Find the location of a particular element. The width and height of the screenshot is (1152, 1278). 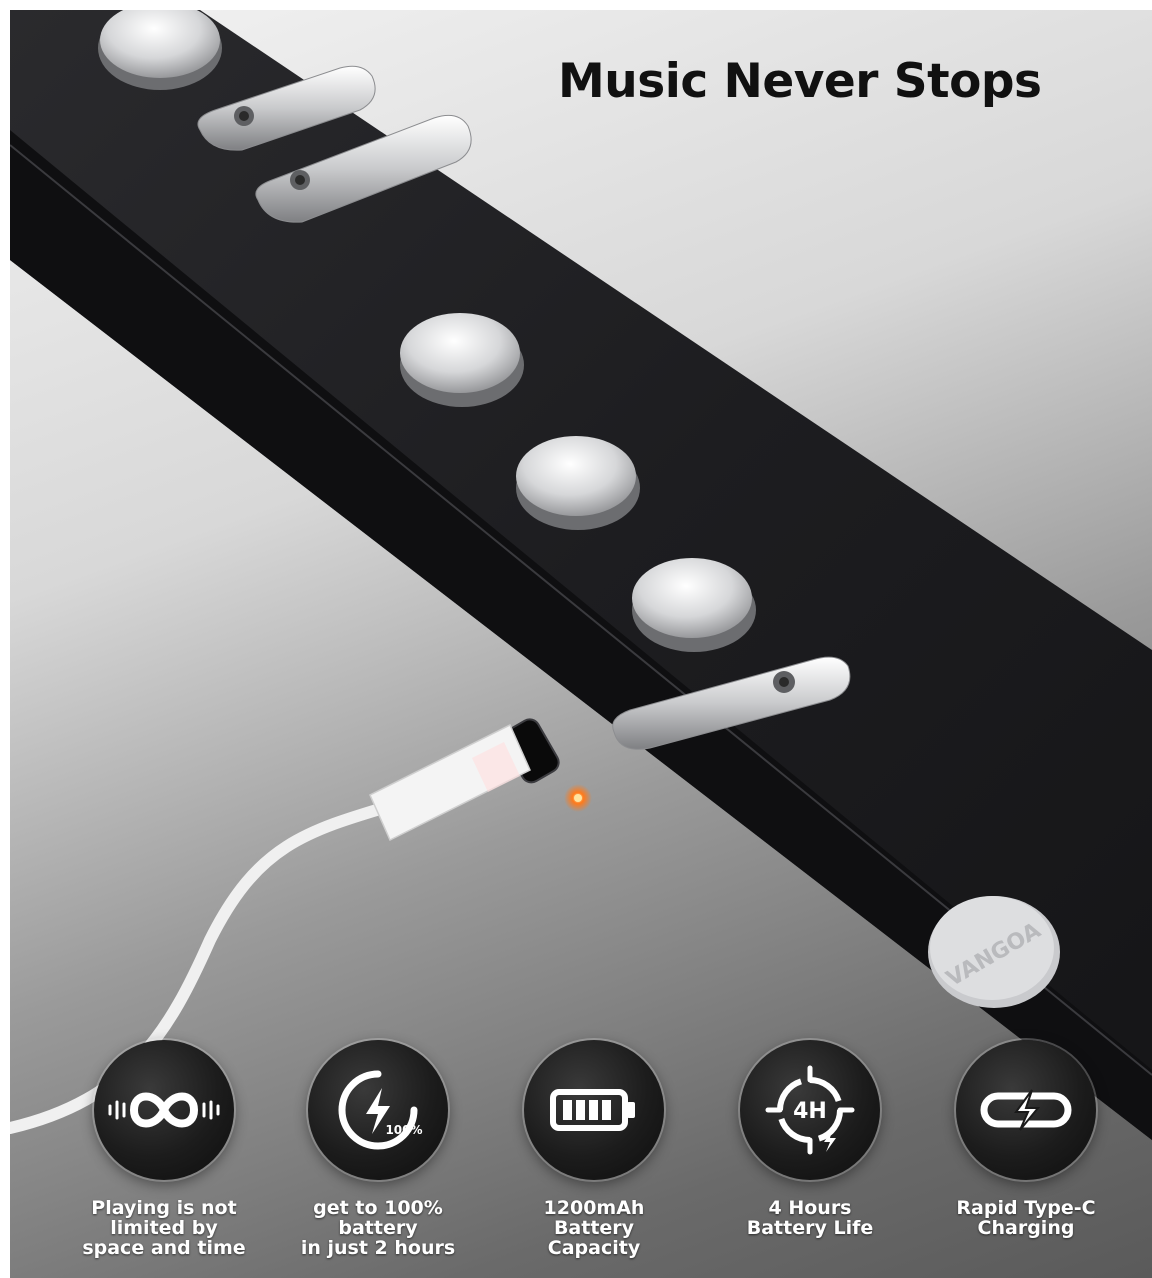

charging-bolt-icon: 100% is located at coordinates (380, 1110).